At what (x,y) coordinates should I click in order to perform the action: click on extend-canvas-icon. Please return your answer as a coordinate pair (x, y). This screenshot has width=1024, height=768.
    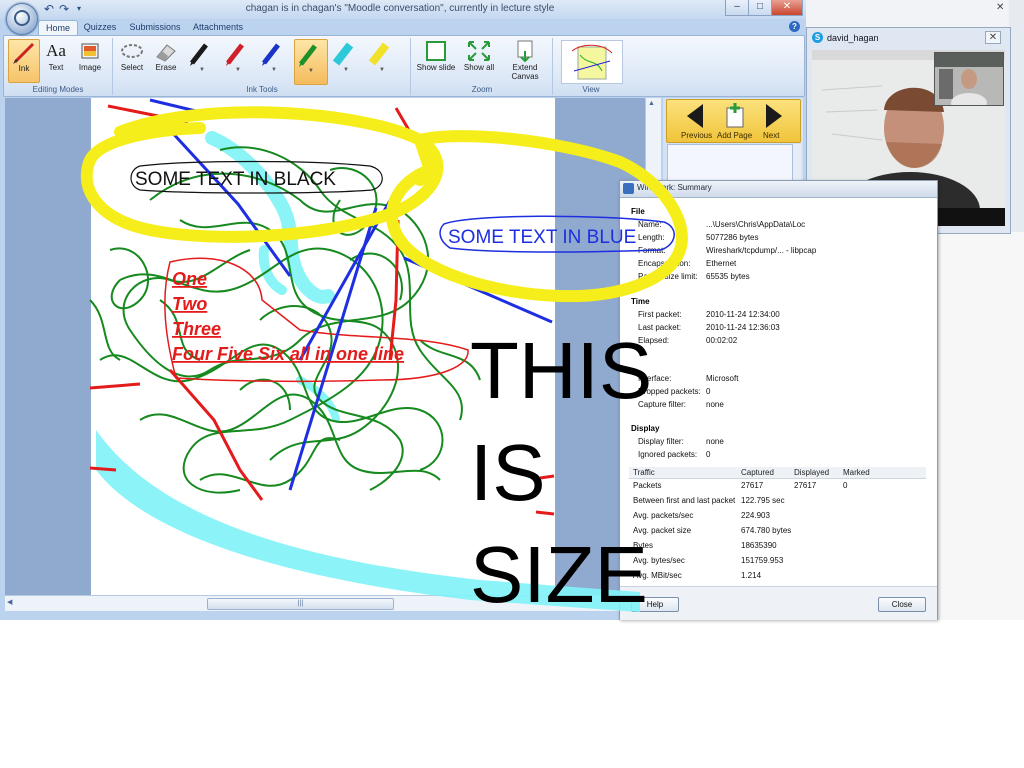
    Looking at the image, I should click on (525, 51).